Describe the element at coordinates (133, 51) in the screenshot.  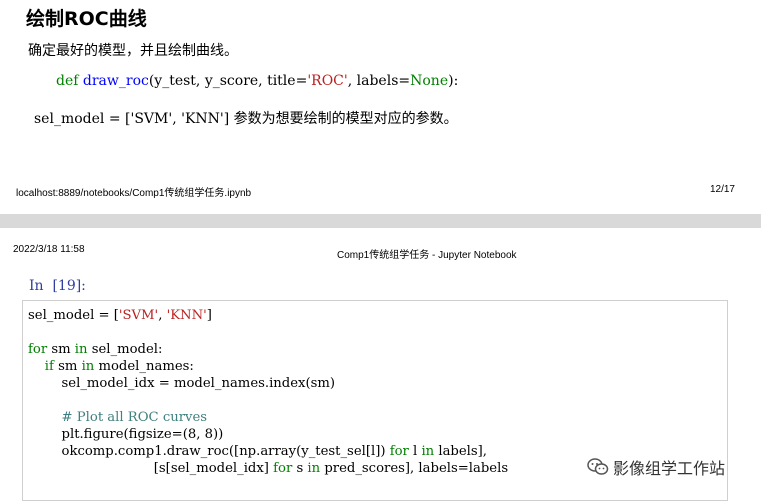
I see `intro-text: 确定最好的模型，并且绘制曲线。` at that location.